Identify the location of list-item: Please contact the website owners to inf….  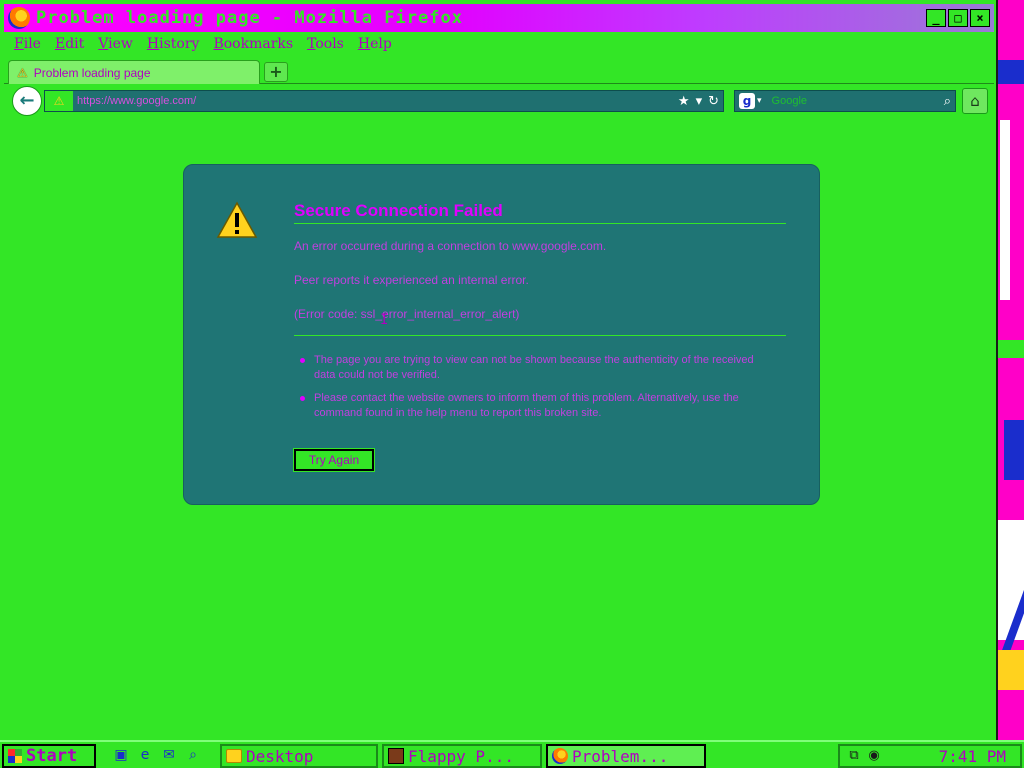
(528, 406).